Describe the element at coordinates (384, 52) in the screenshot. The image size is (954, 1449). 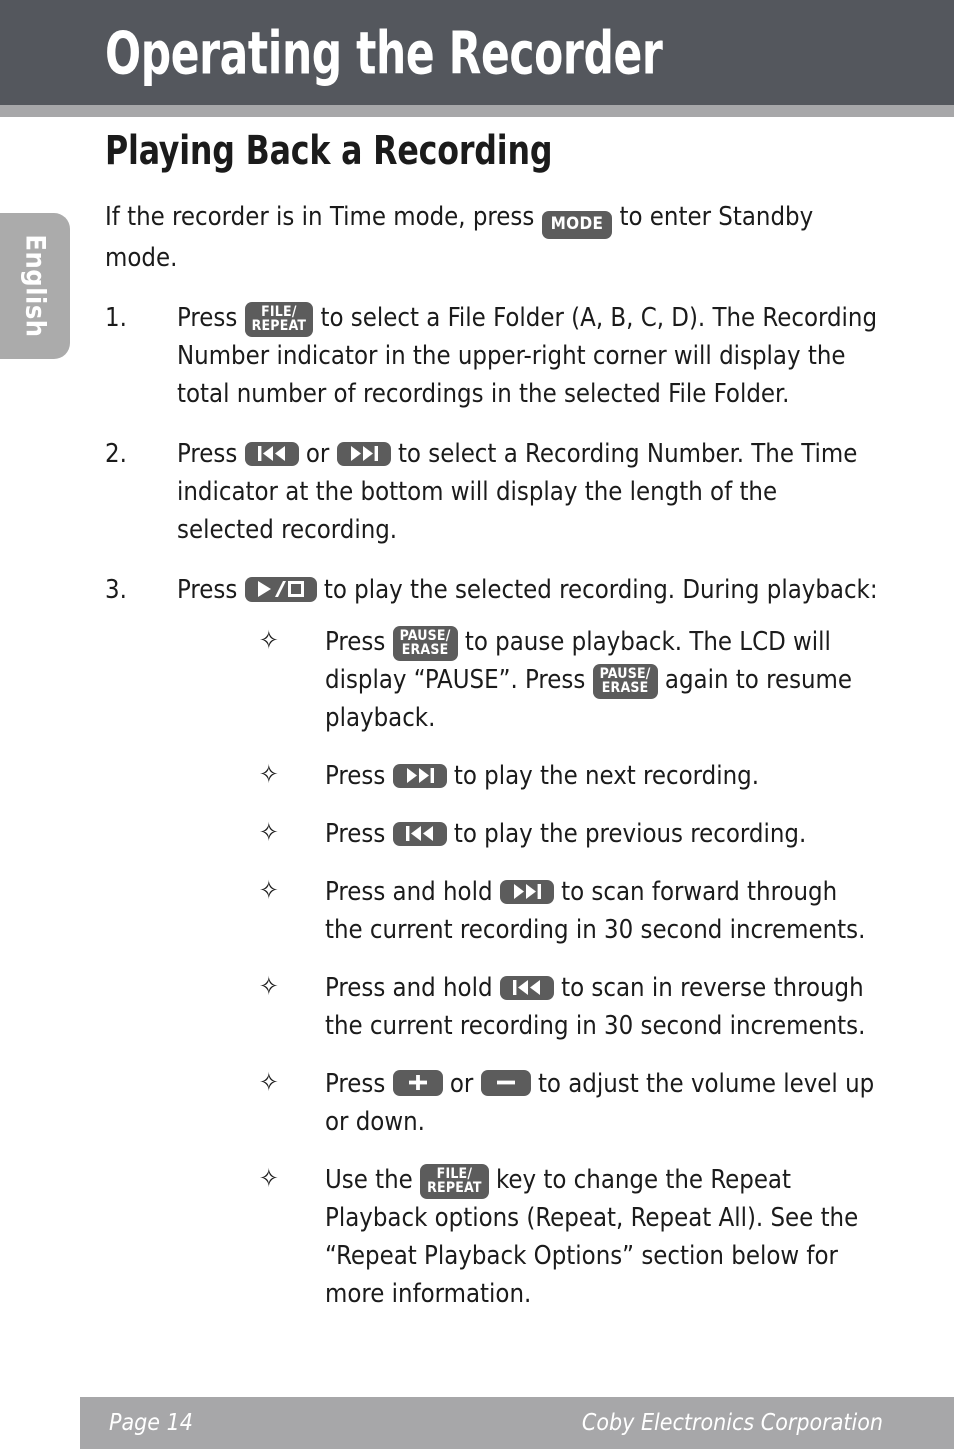
I see `chapter-title-text: Operating the Recorder` at that location.